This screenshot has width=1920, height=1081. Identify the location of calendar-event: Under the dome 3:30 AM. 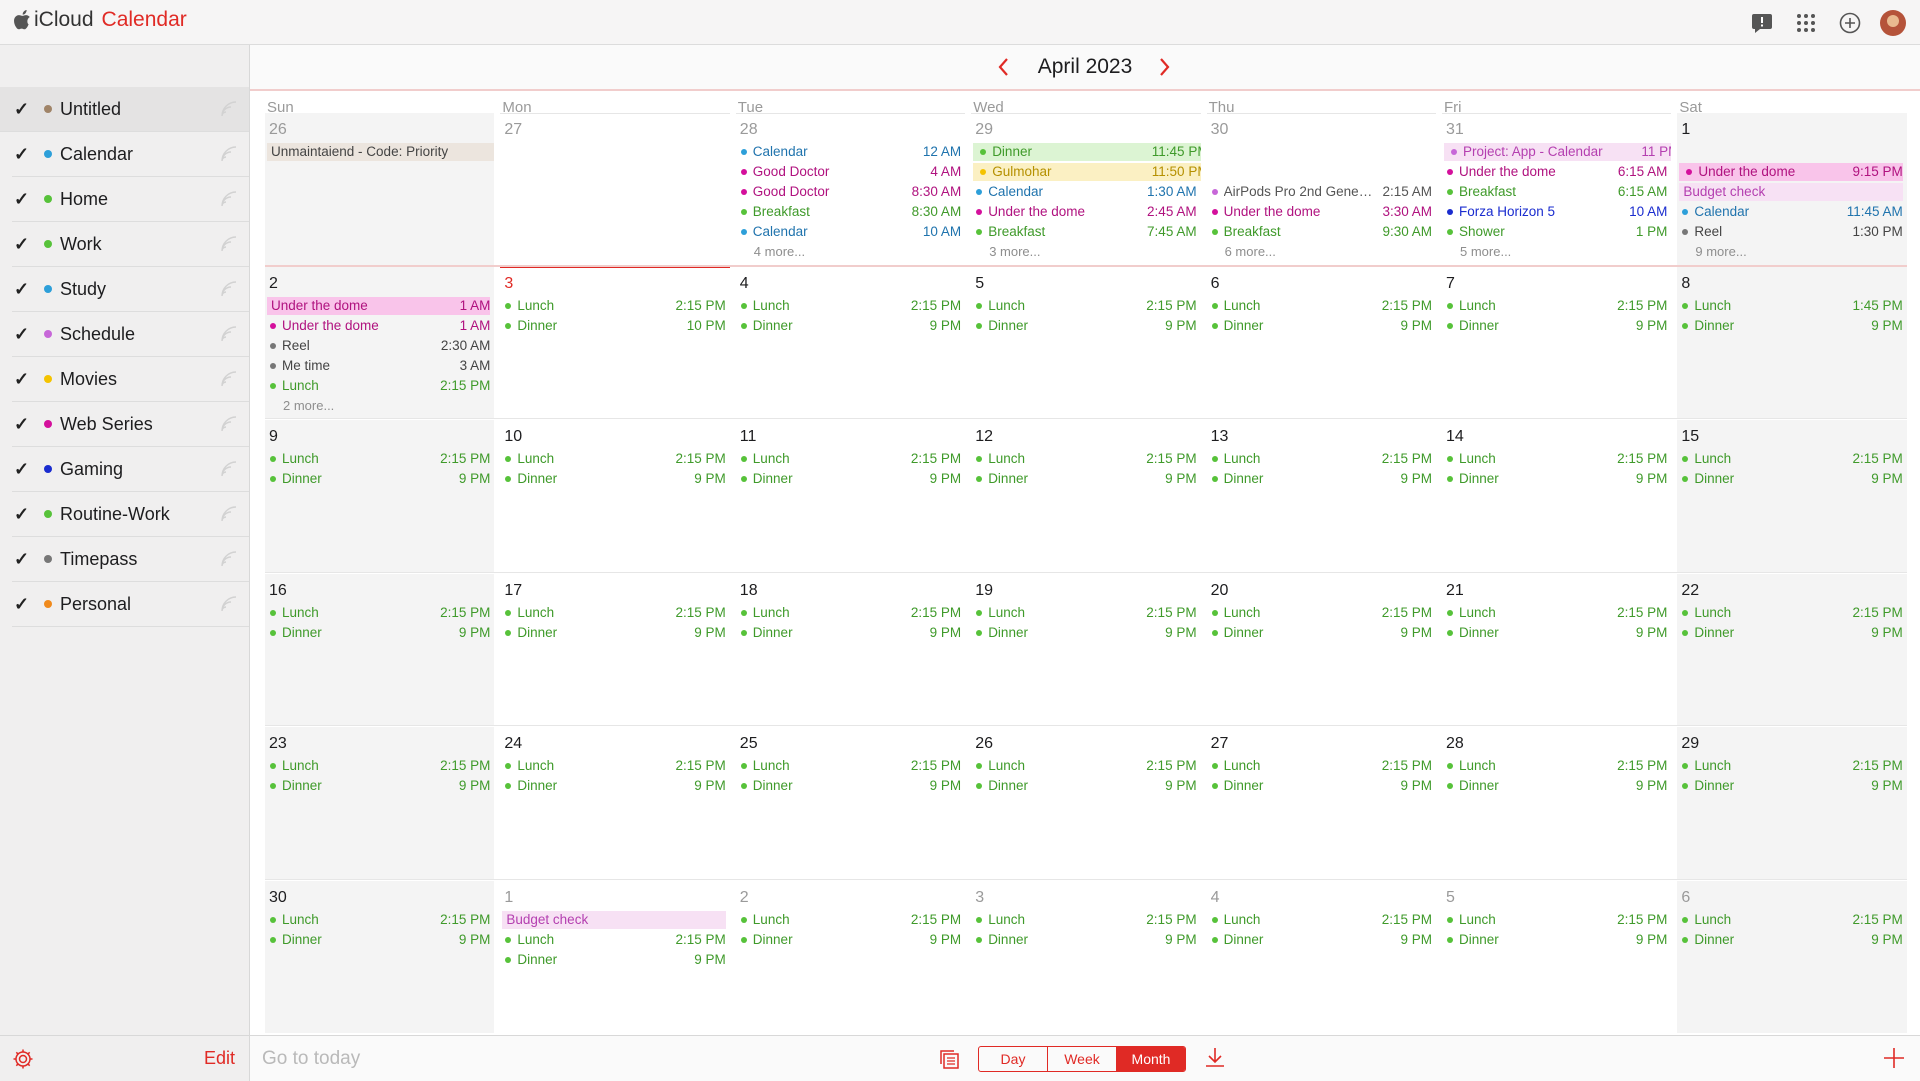
(1320, 212).